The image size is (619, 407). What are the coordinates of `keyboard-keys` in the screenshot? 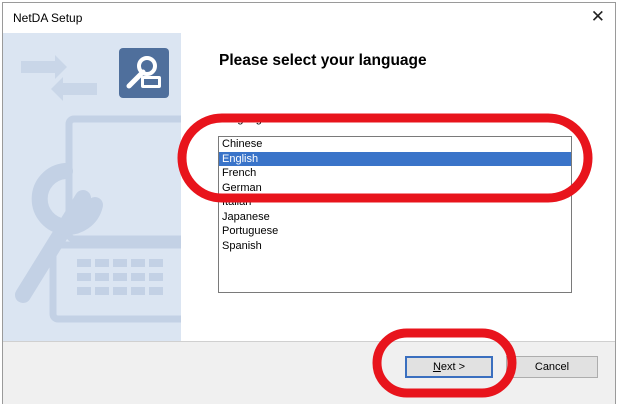 It's located at (120, 277).